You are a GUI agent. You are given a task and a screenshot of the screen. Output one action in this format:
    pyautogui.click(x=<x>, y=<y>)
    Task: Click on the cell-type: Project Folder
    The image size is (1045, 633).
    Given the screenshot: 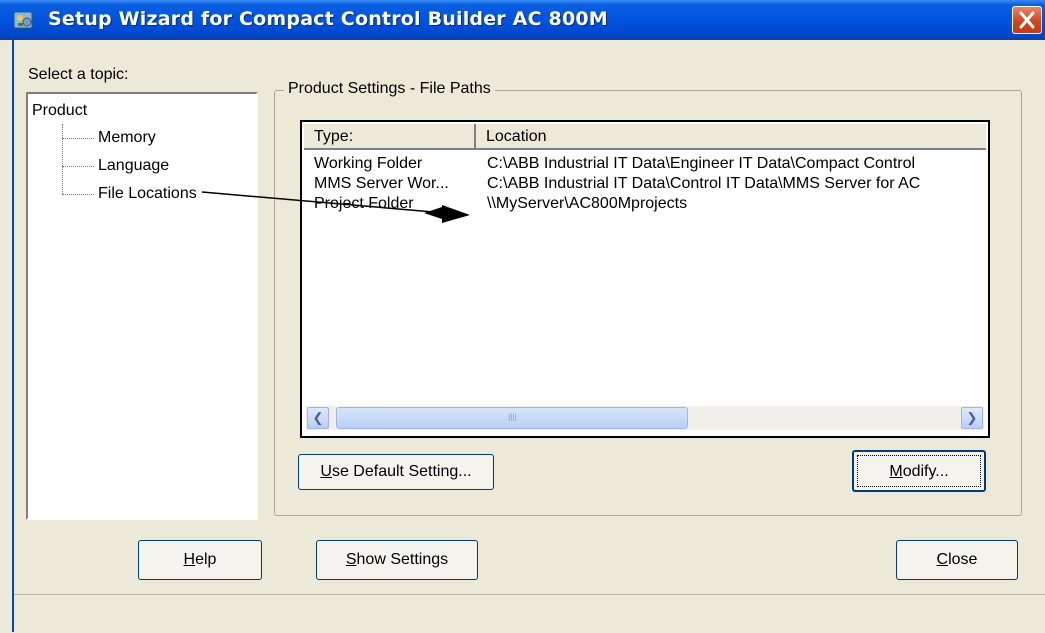 What is the action you would take?
    pyautogui.click(x=364, y=203)
    